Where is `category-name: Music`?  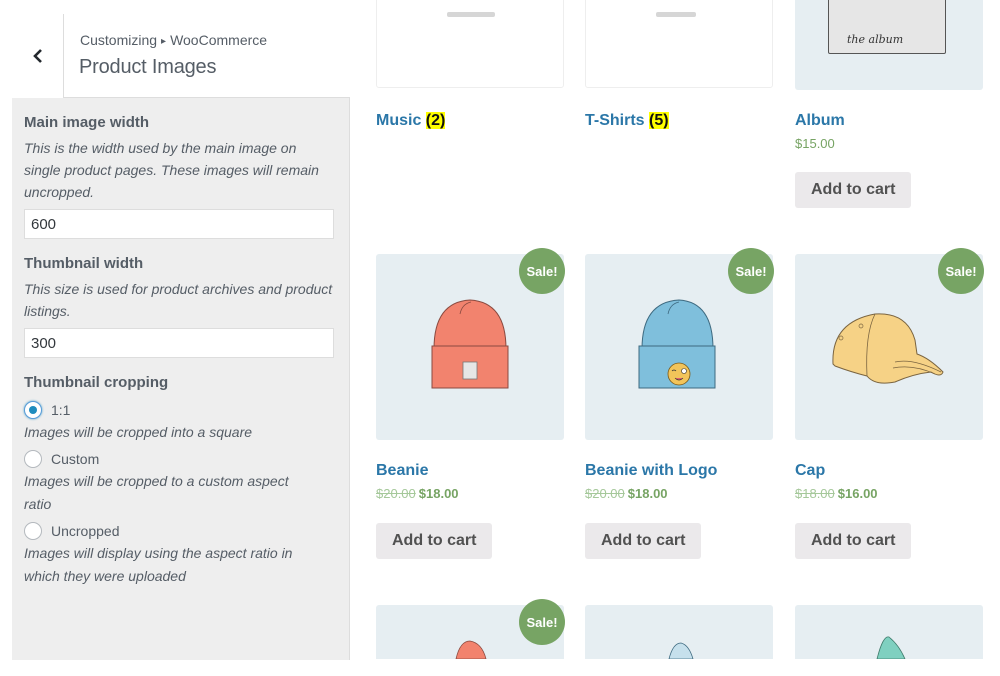 category-name: Music is located at coordinates (399, 120).